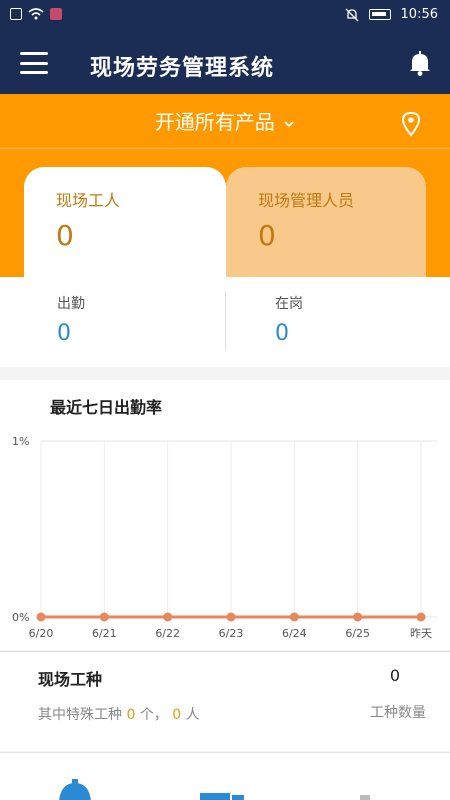  Describe the element at coordinates (394, 675) in the screenshot. I see `work-types-count: 0` at that location.